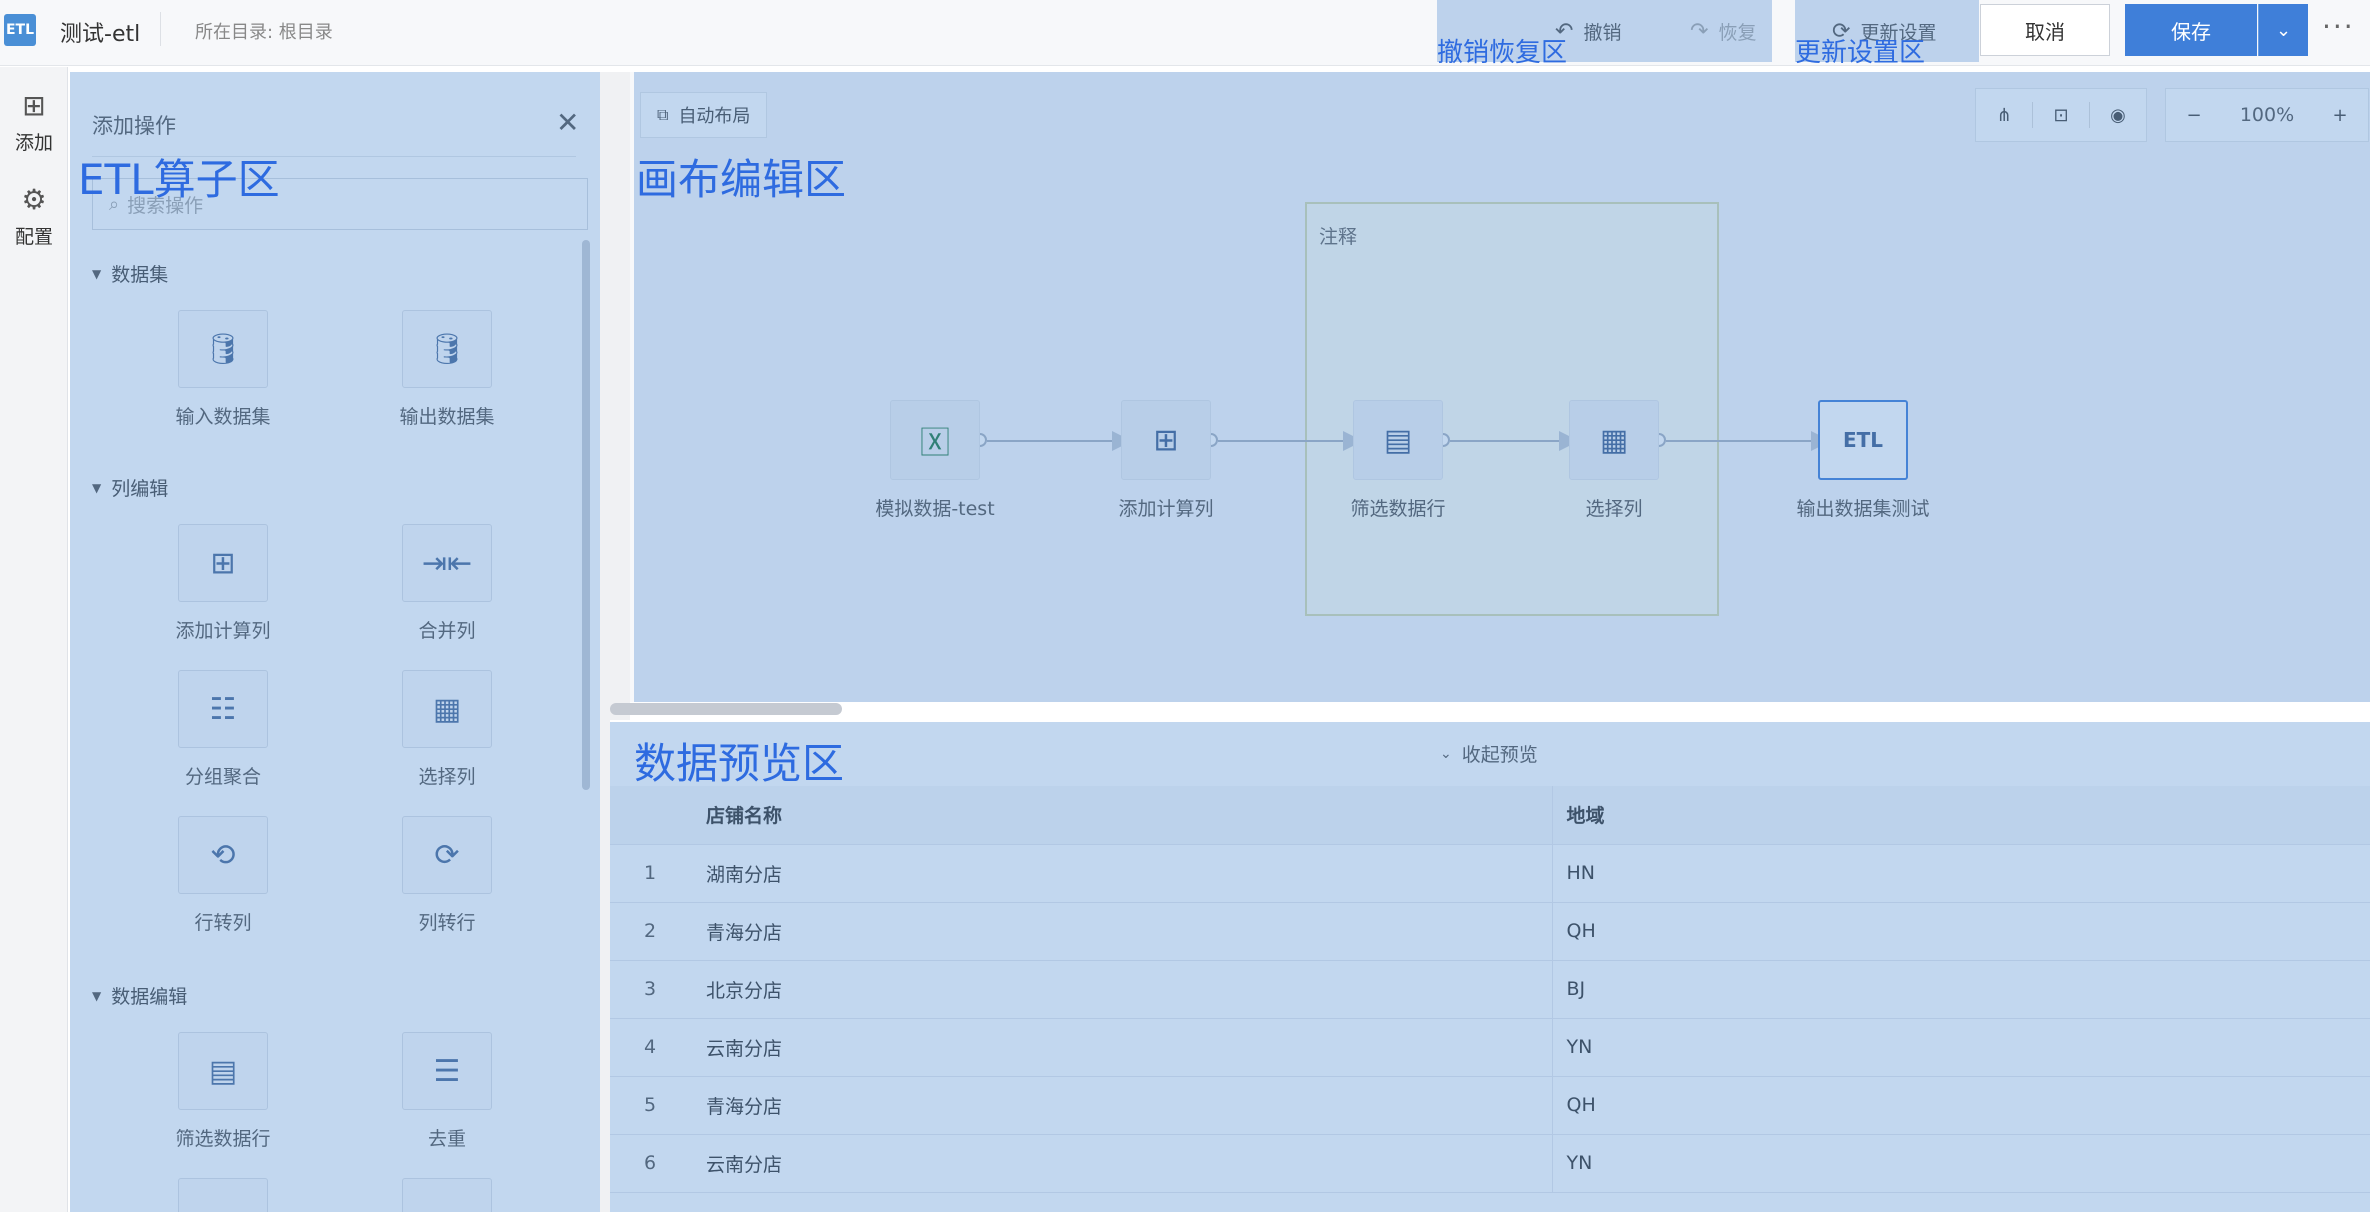 The height and width of the screenshot is (1212, 2370). Describe the element at coordinates (160, 29) in the screenshot. I see `title-divider` at that location.